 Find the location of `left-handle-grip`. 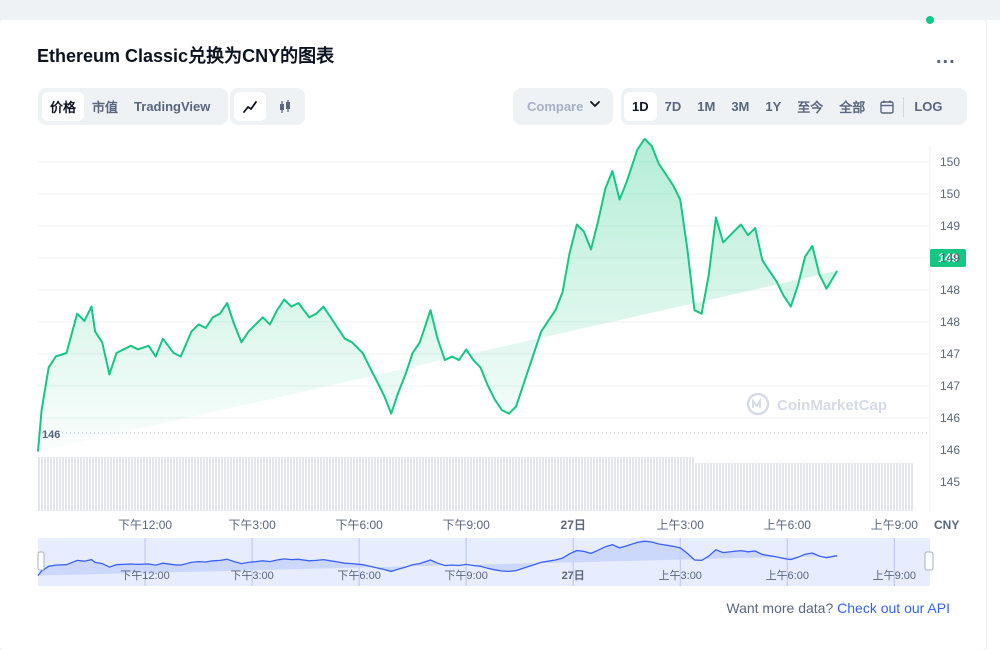

left-handle-grip is located at coordinates (41, 561).